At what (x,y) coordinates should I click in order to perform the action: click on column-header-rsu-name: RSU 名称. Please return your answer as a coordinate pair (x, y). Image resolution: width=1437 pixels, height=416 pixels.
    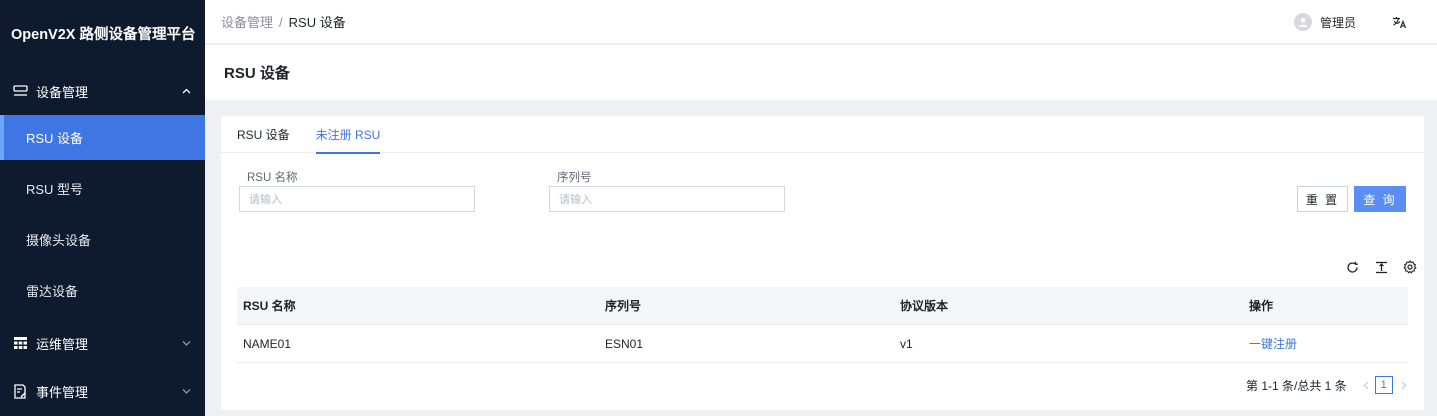
    Looking at the image, I should click on (269, 306).